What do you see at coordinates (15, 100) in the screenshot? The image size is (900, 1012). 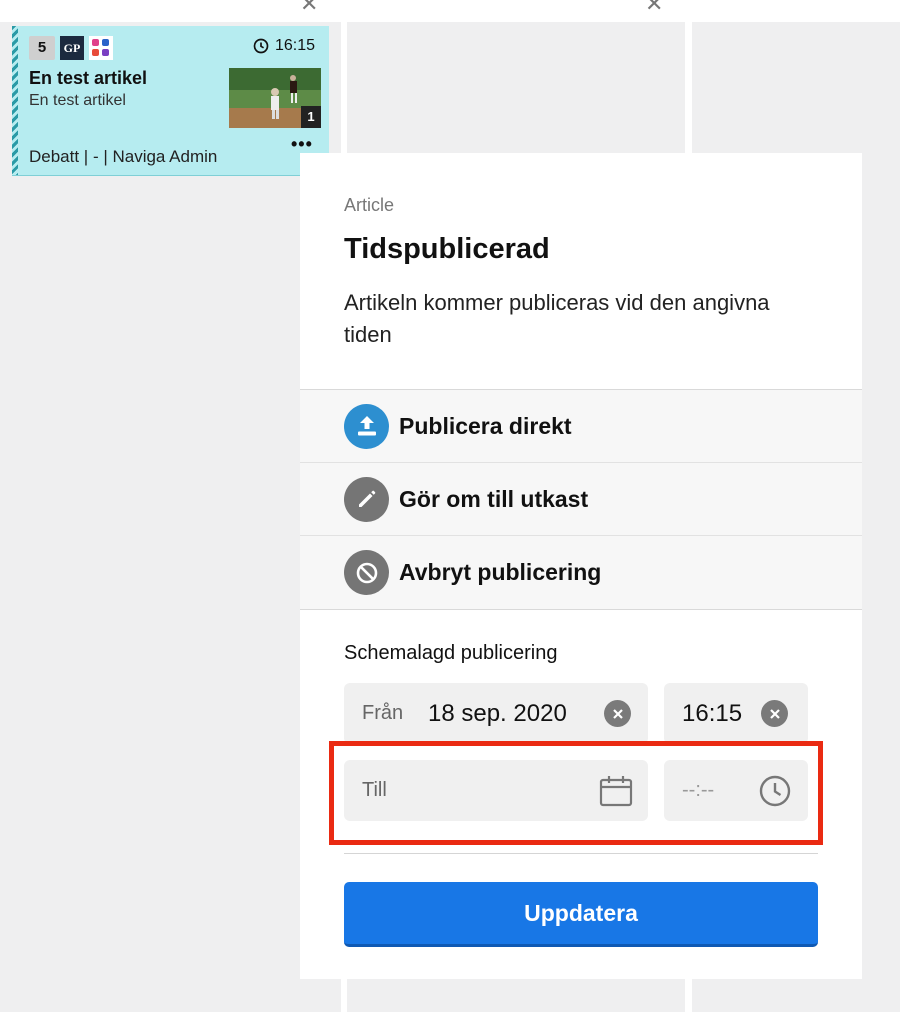 I see `scheduled-stripe` at bounding box center [15, 100].